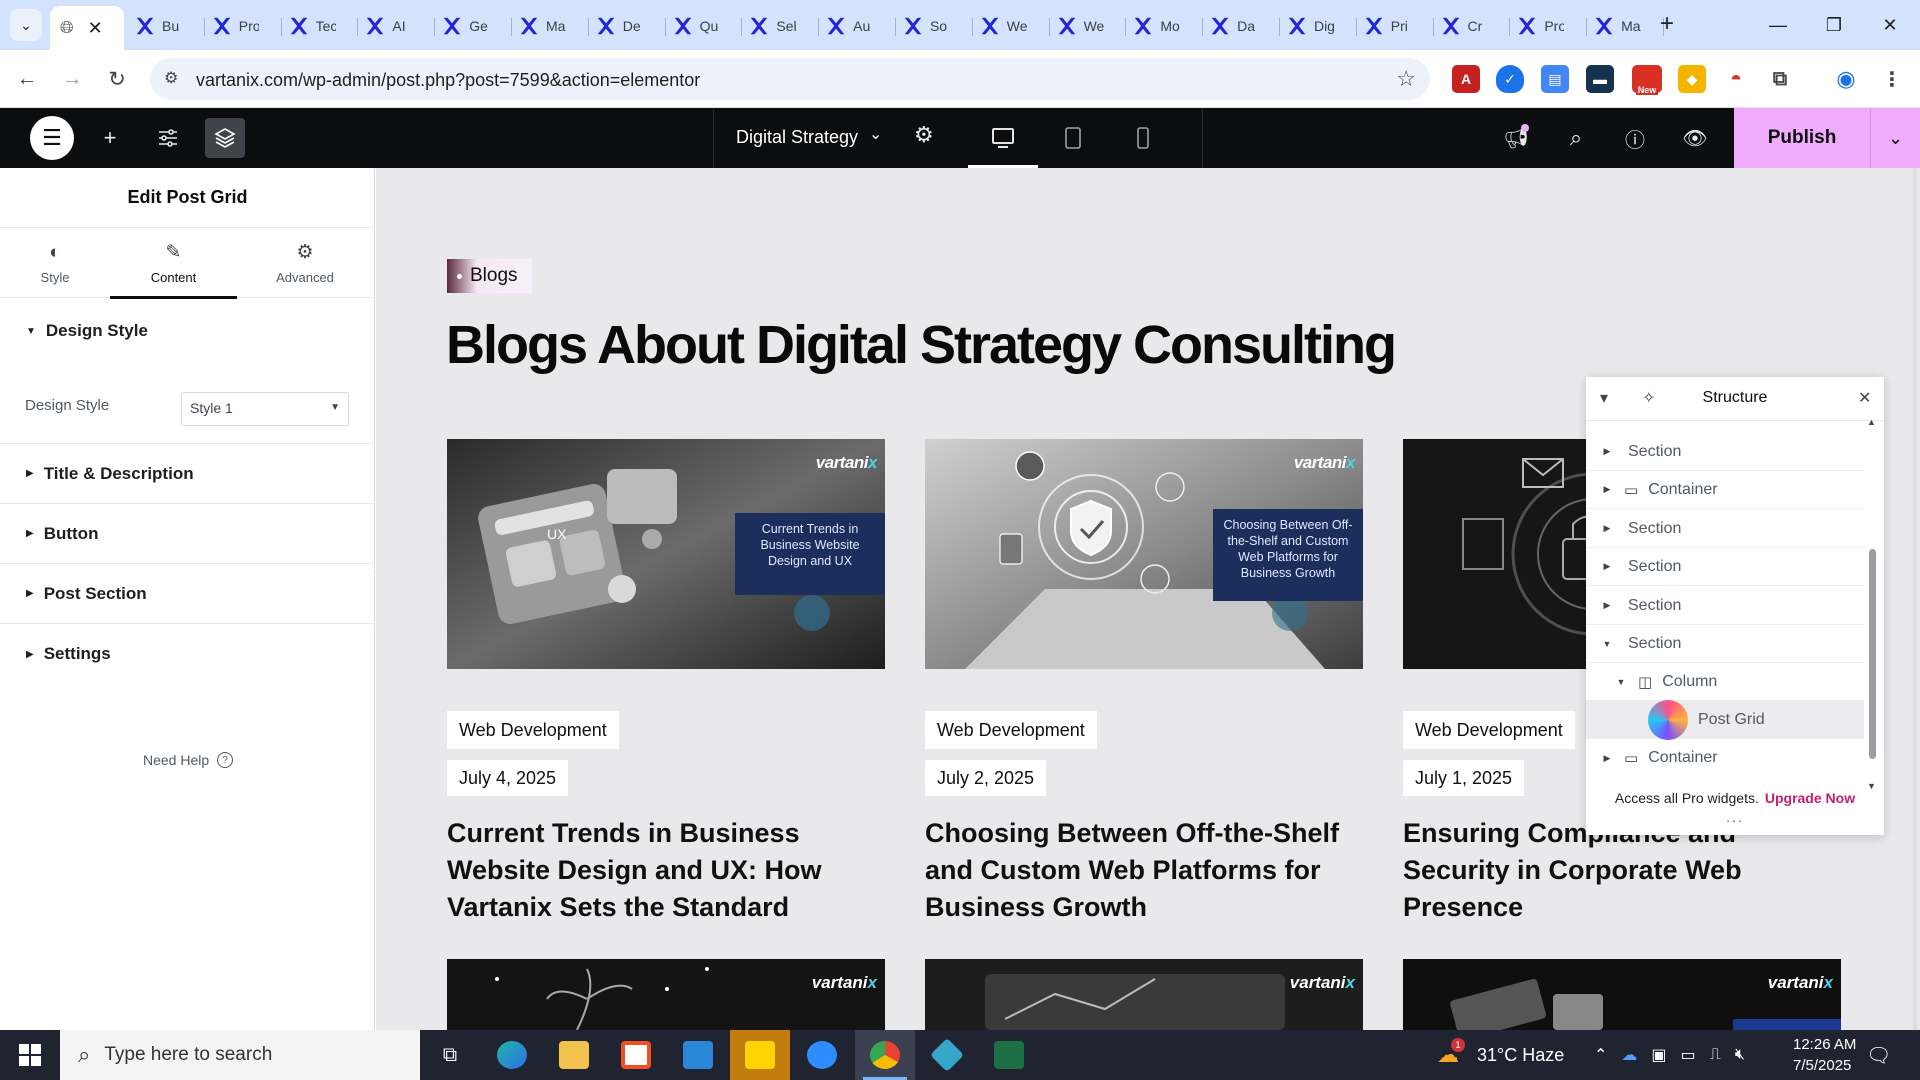  What do you see at coordinates (187, 594) in the screenshot?
I see `section-post-section: ▶ Post Section` at bounding box center [187, 594].